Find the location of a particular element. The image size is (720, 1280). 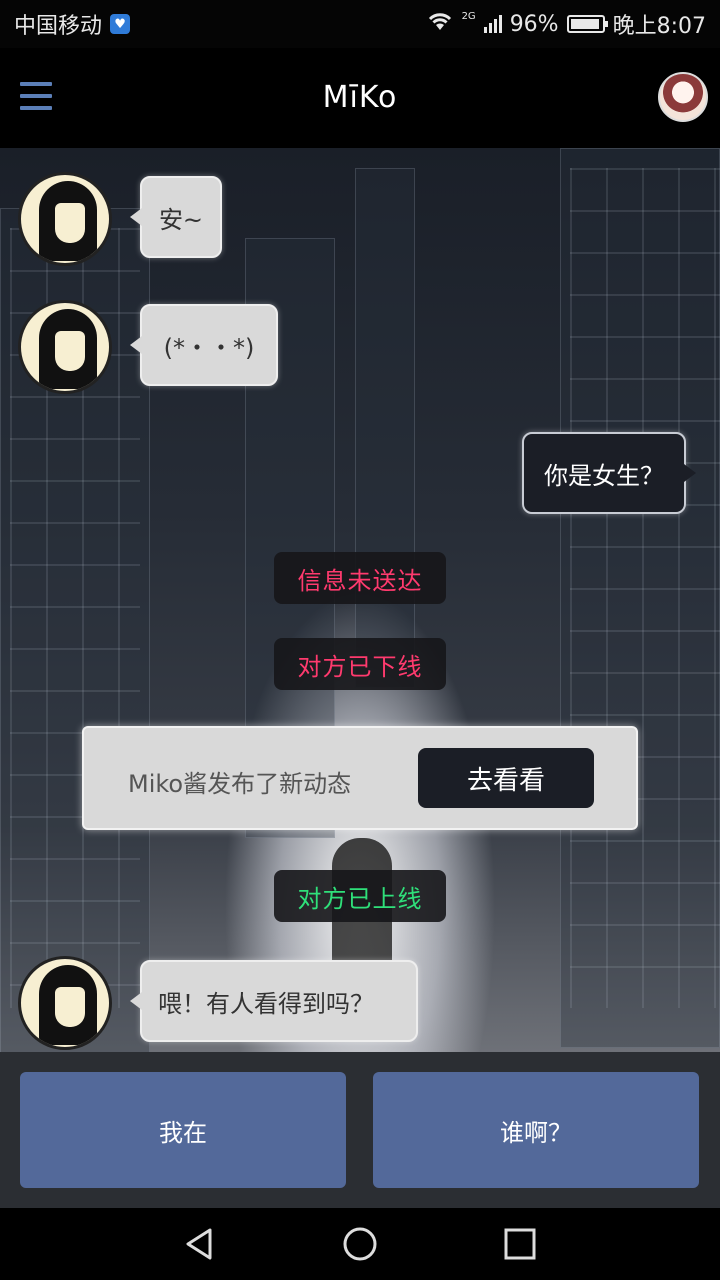

my-message-bubble: 你是女生？ is located at coordinates (609, 473).